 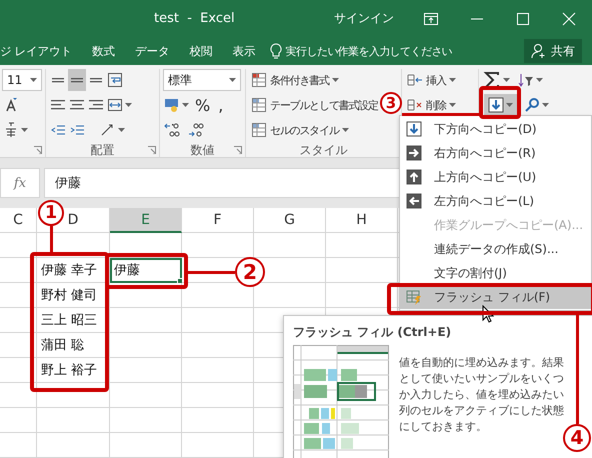 What do you see at coordinates (20, 183) in the screenshot?
I see `insert-function-button: fx` at bounding box center [20, 183].